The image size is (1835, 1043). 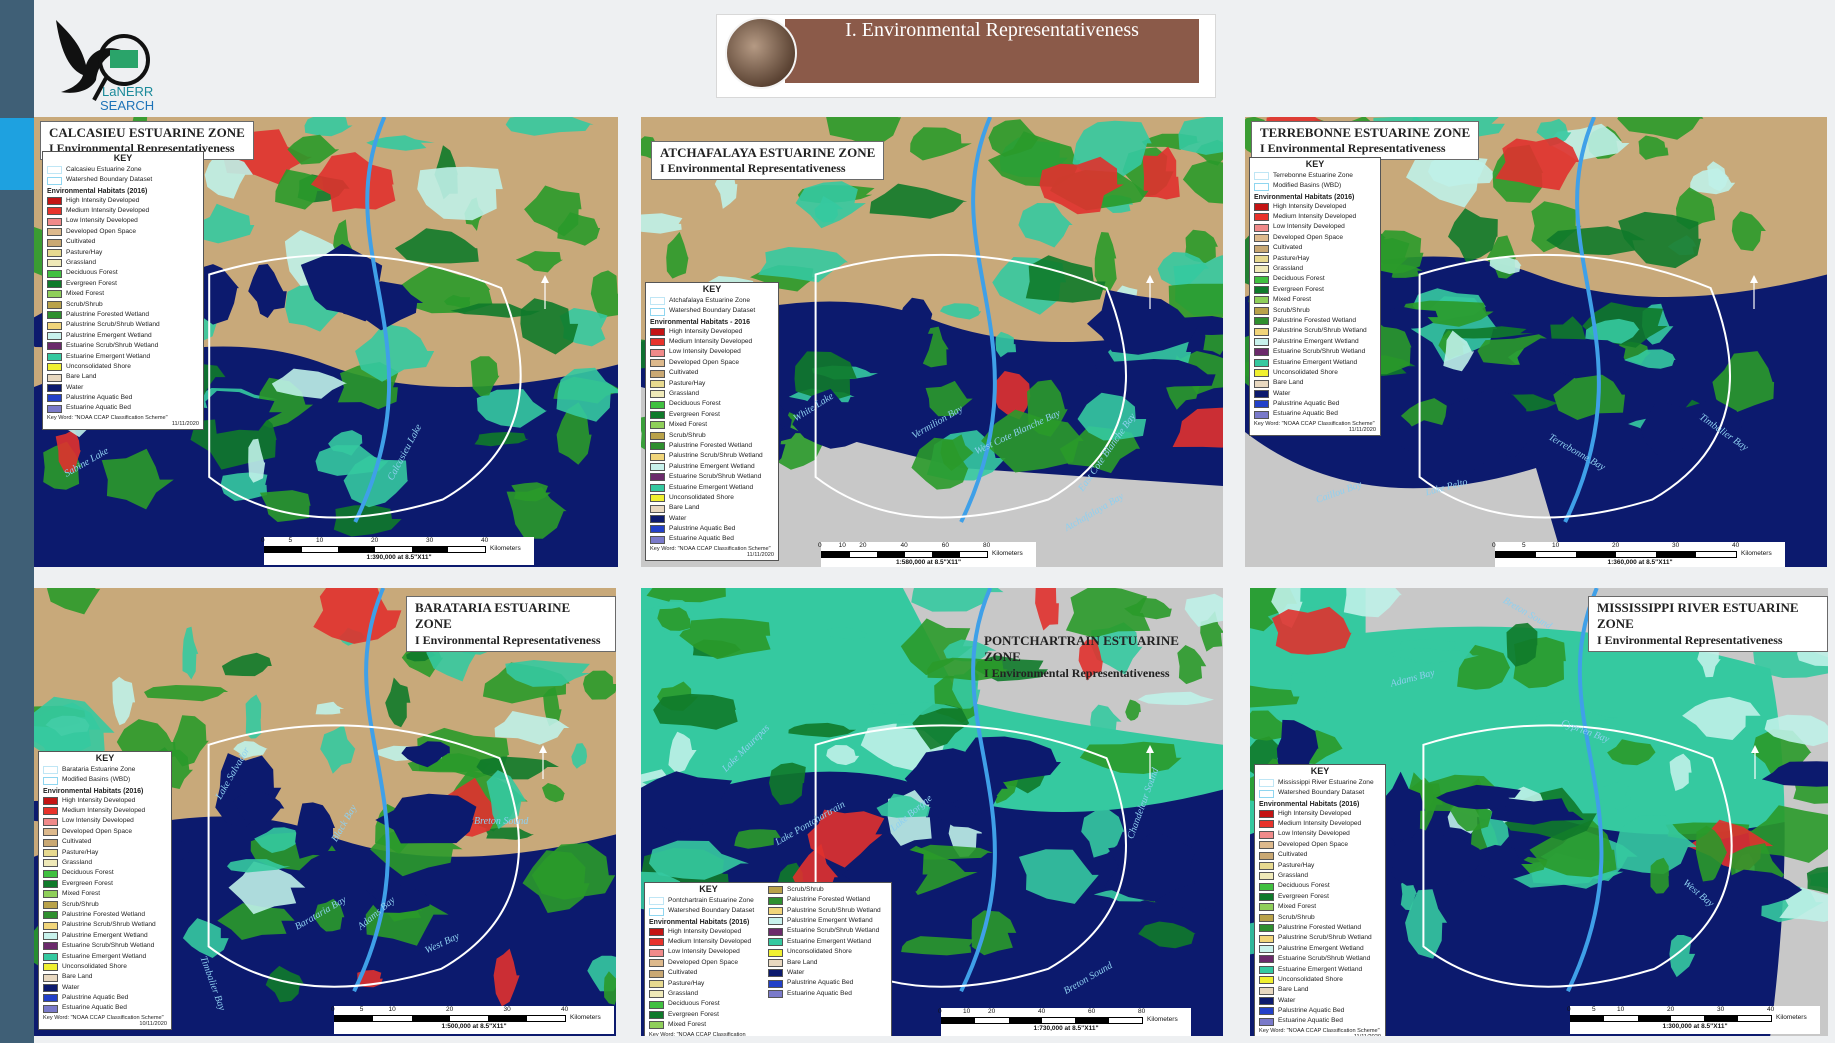 What do you see at coordinates (127, 105) in the screenshot?
I see `logo-text-search: SEARCH` at bounding box center [127, 105].